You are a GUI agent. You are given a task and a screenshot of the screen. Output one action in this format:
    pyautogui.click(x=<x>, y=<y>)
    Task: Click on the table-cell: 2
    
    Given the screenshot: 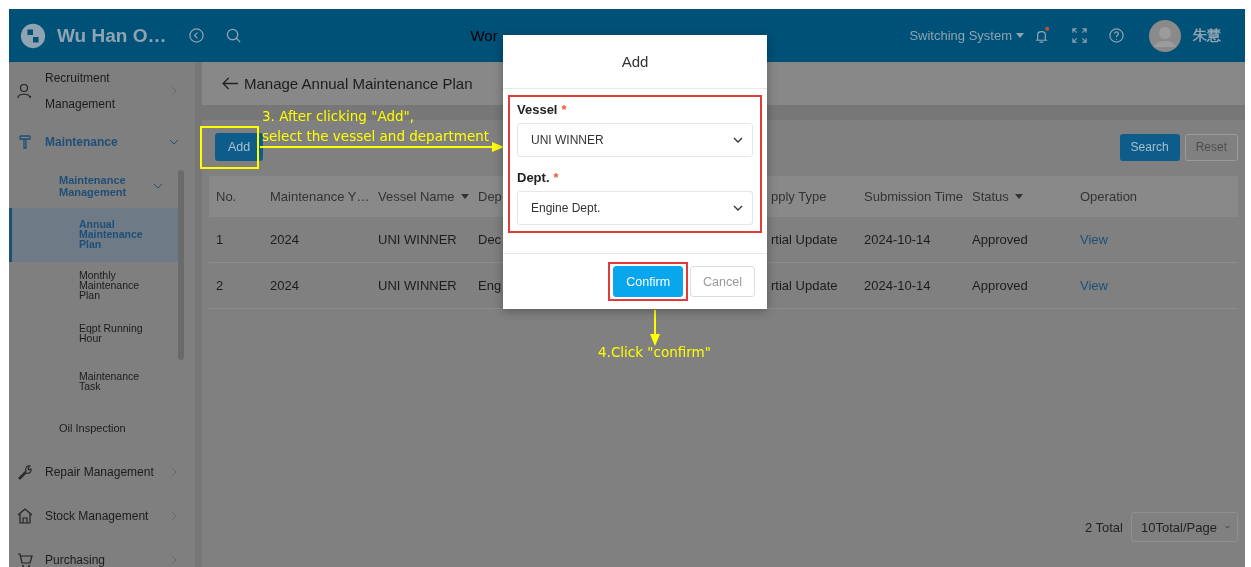 What is the action you would take?
    pyautogui.click(x=220, y=285)
    